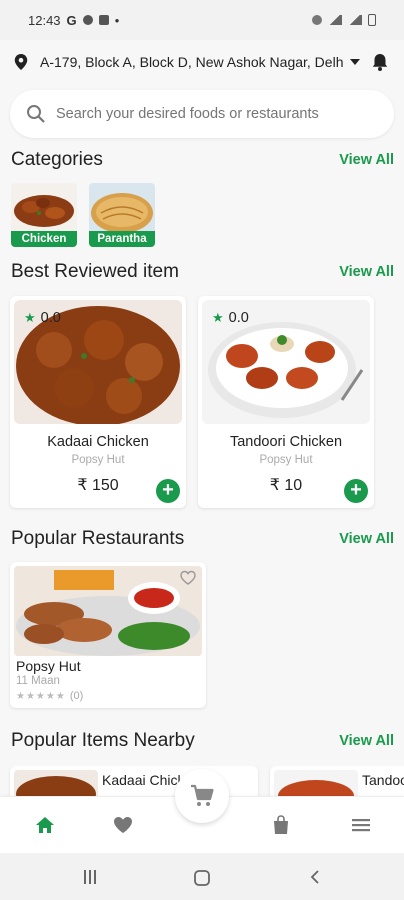 Image resolution: width=404 pixels, height=900 pixels. I want to click on location-pin-icon, so click(21, 62).